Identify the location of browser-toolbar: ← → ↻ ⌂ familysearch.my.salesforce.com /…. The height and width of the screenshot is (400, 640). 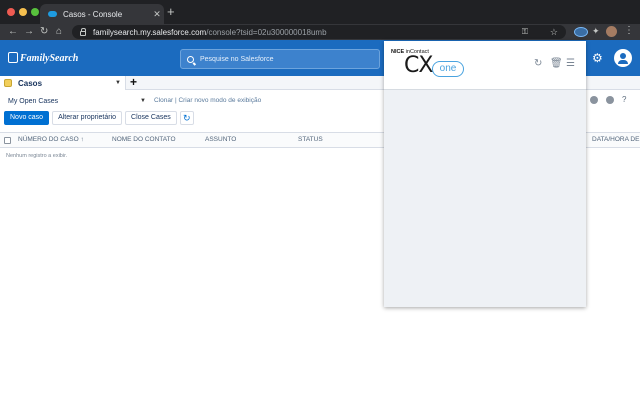
(320, 32).